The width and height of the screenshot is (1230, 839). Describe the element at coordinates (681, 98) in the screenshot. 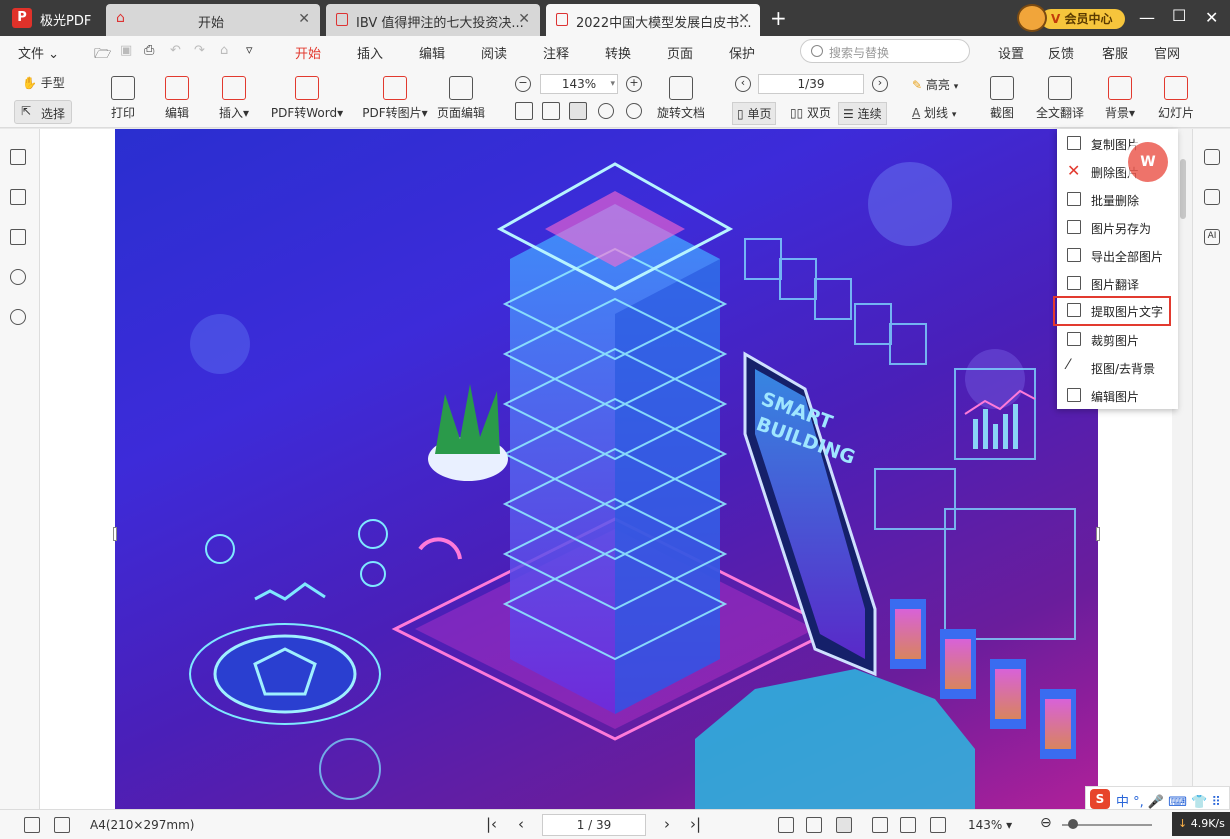

I see `rotate-document-button: 旋转文档` at that location.